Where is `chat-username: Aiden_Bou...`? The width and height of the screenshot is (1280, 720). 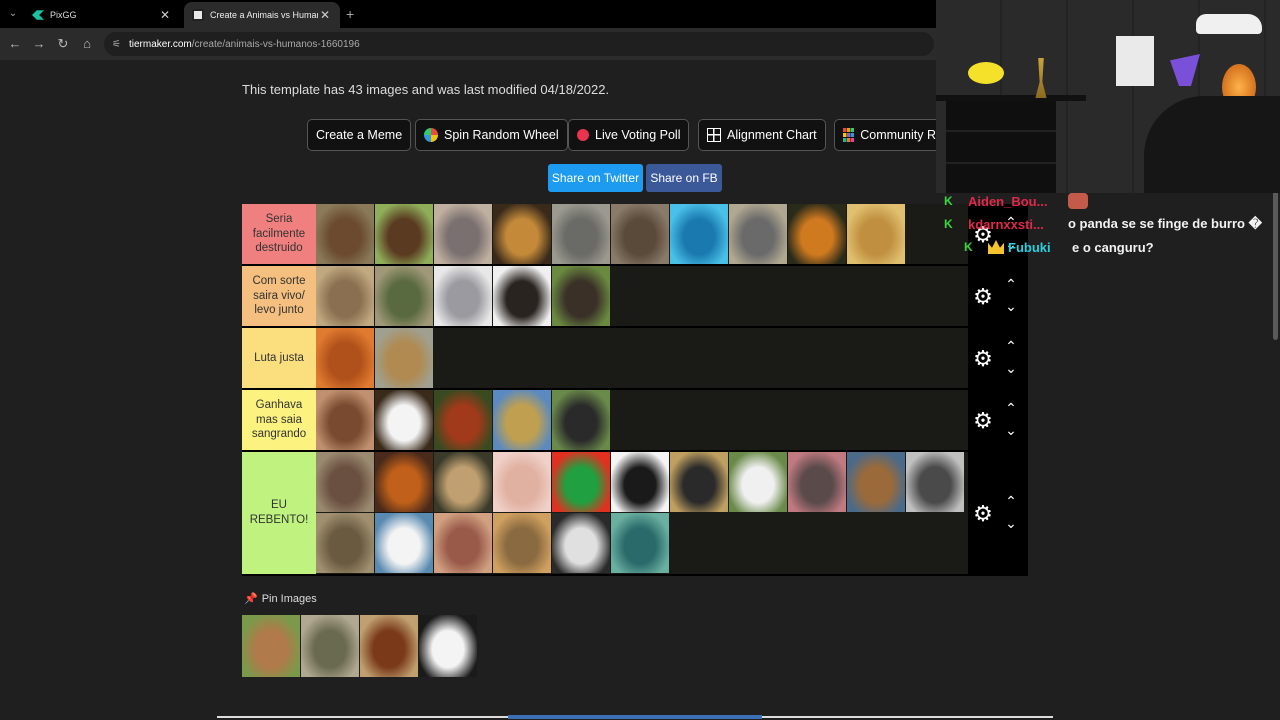
chat-username: Aiden_Bou... is located at coordinates (1014, 201).